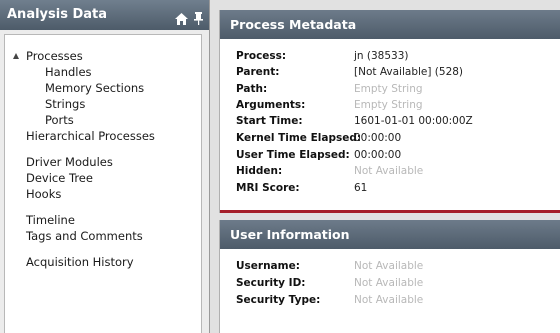 Image resolution: width=560 pixels, height=333 pixels. Describe the element at coordinates (389, 171) in the screenshot. I see `hidden-value: Not Available` at that location.